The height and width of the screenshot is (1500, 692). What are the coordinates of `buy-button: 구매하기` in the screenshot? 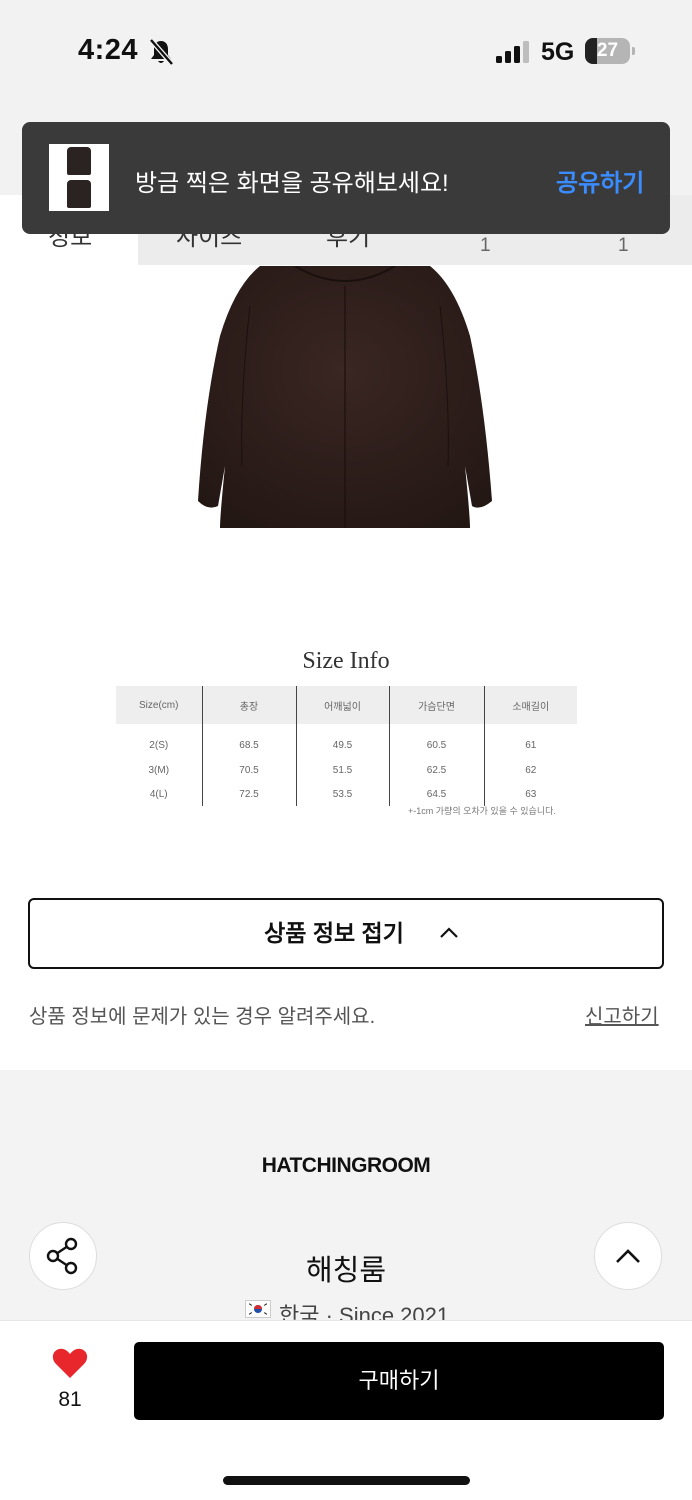 It's located at (399, 1381).